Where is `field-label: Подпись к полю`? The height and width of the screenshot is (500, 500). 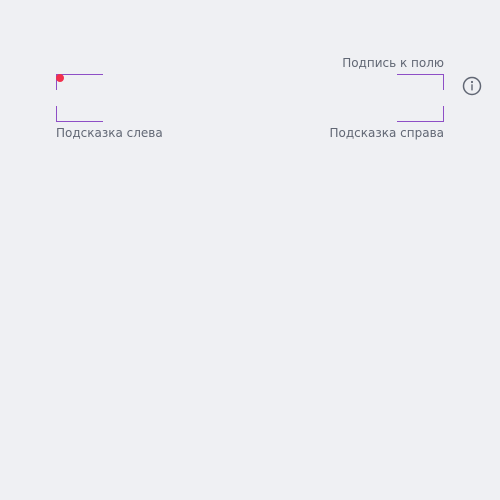
field-label: Подпись к полю is located at coordinates (393, 63).